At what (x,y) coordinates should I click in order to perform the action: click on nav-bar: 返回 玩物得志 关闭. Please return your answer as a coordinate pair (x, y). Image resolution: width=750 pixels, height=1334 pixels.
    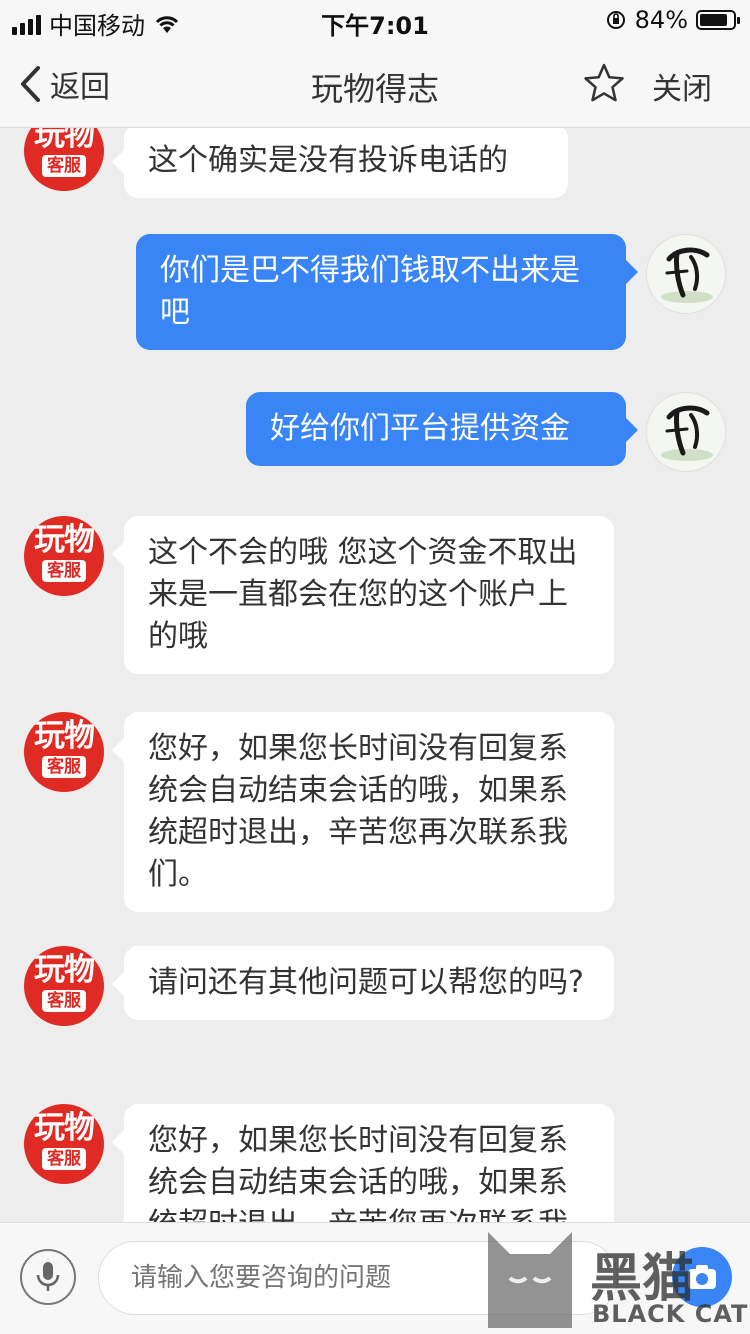
    Looking at the image, I should click on (375, 84).